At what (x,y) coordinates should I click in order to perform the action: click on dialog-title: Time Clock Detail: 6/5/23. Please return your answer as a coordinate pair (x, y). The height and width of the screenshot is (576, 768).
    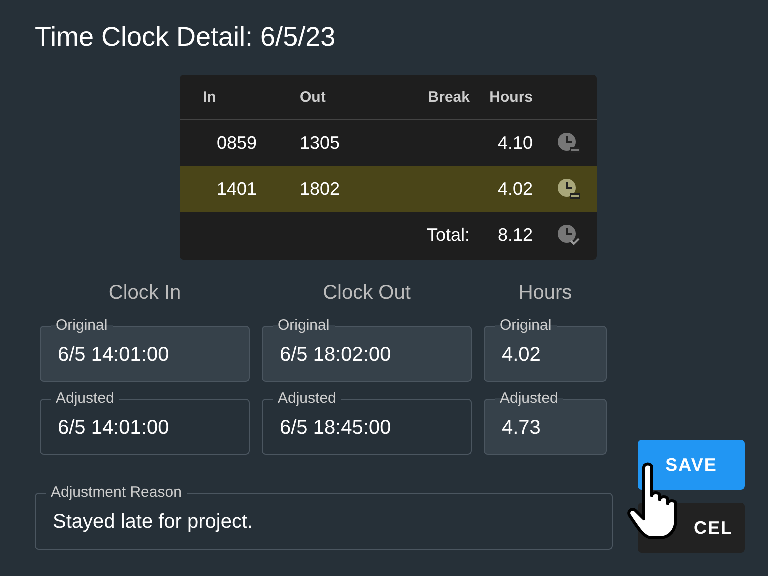
    Looking at the image, I should click on (186, 38).